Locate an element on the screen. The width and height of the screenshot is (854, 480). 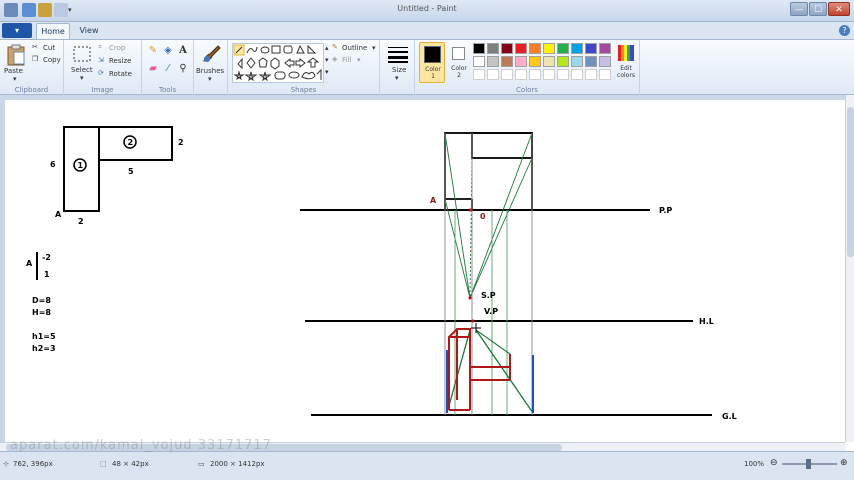
brush-icon is located at coordinates (212, 53).